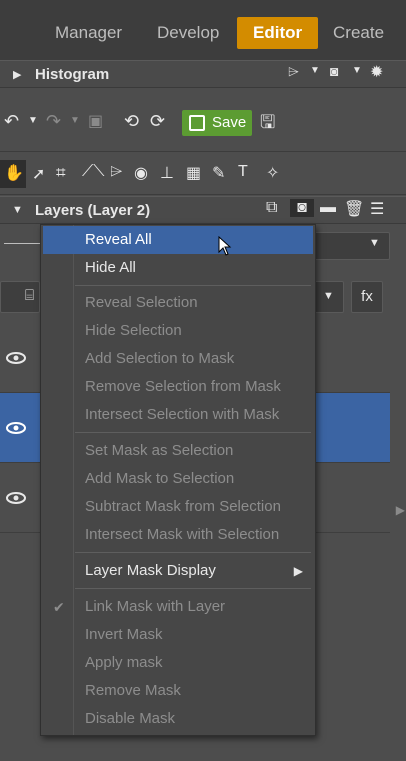 The image size is (406, 761). I want to click on menu-item-invert-mask: Invert Mask, so click(124, 634).